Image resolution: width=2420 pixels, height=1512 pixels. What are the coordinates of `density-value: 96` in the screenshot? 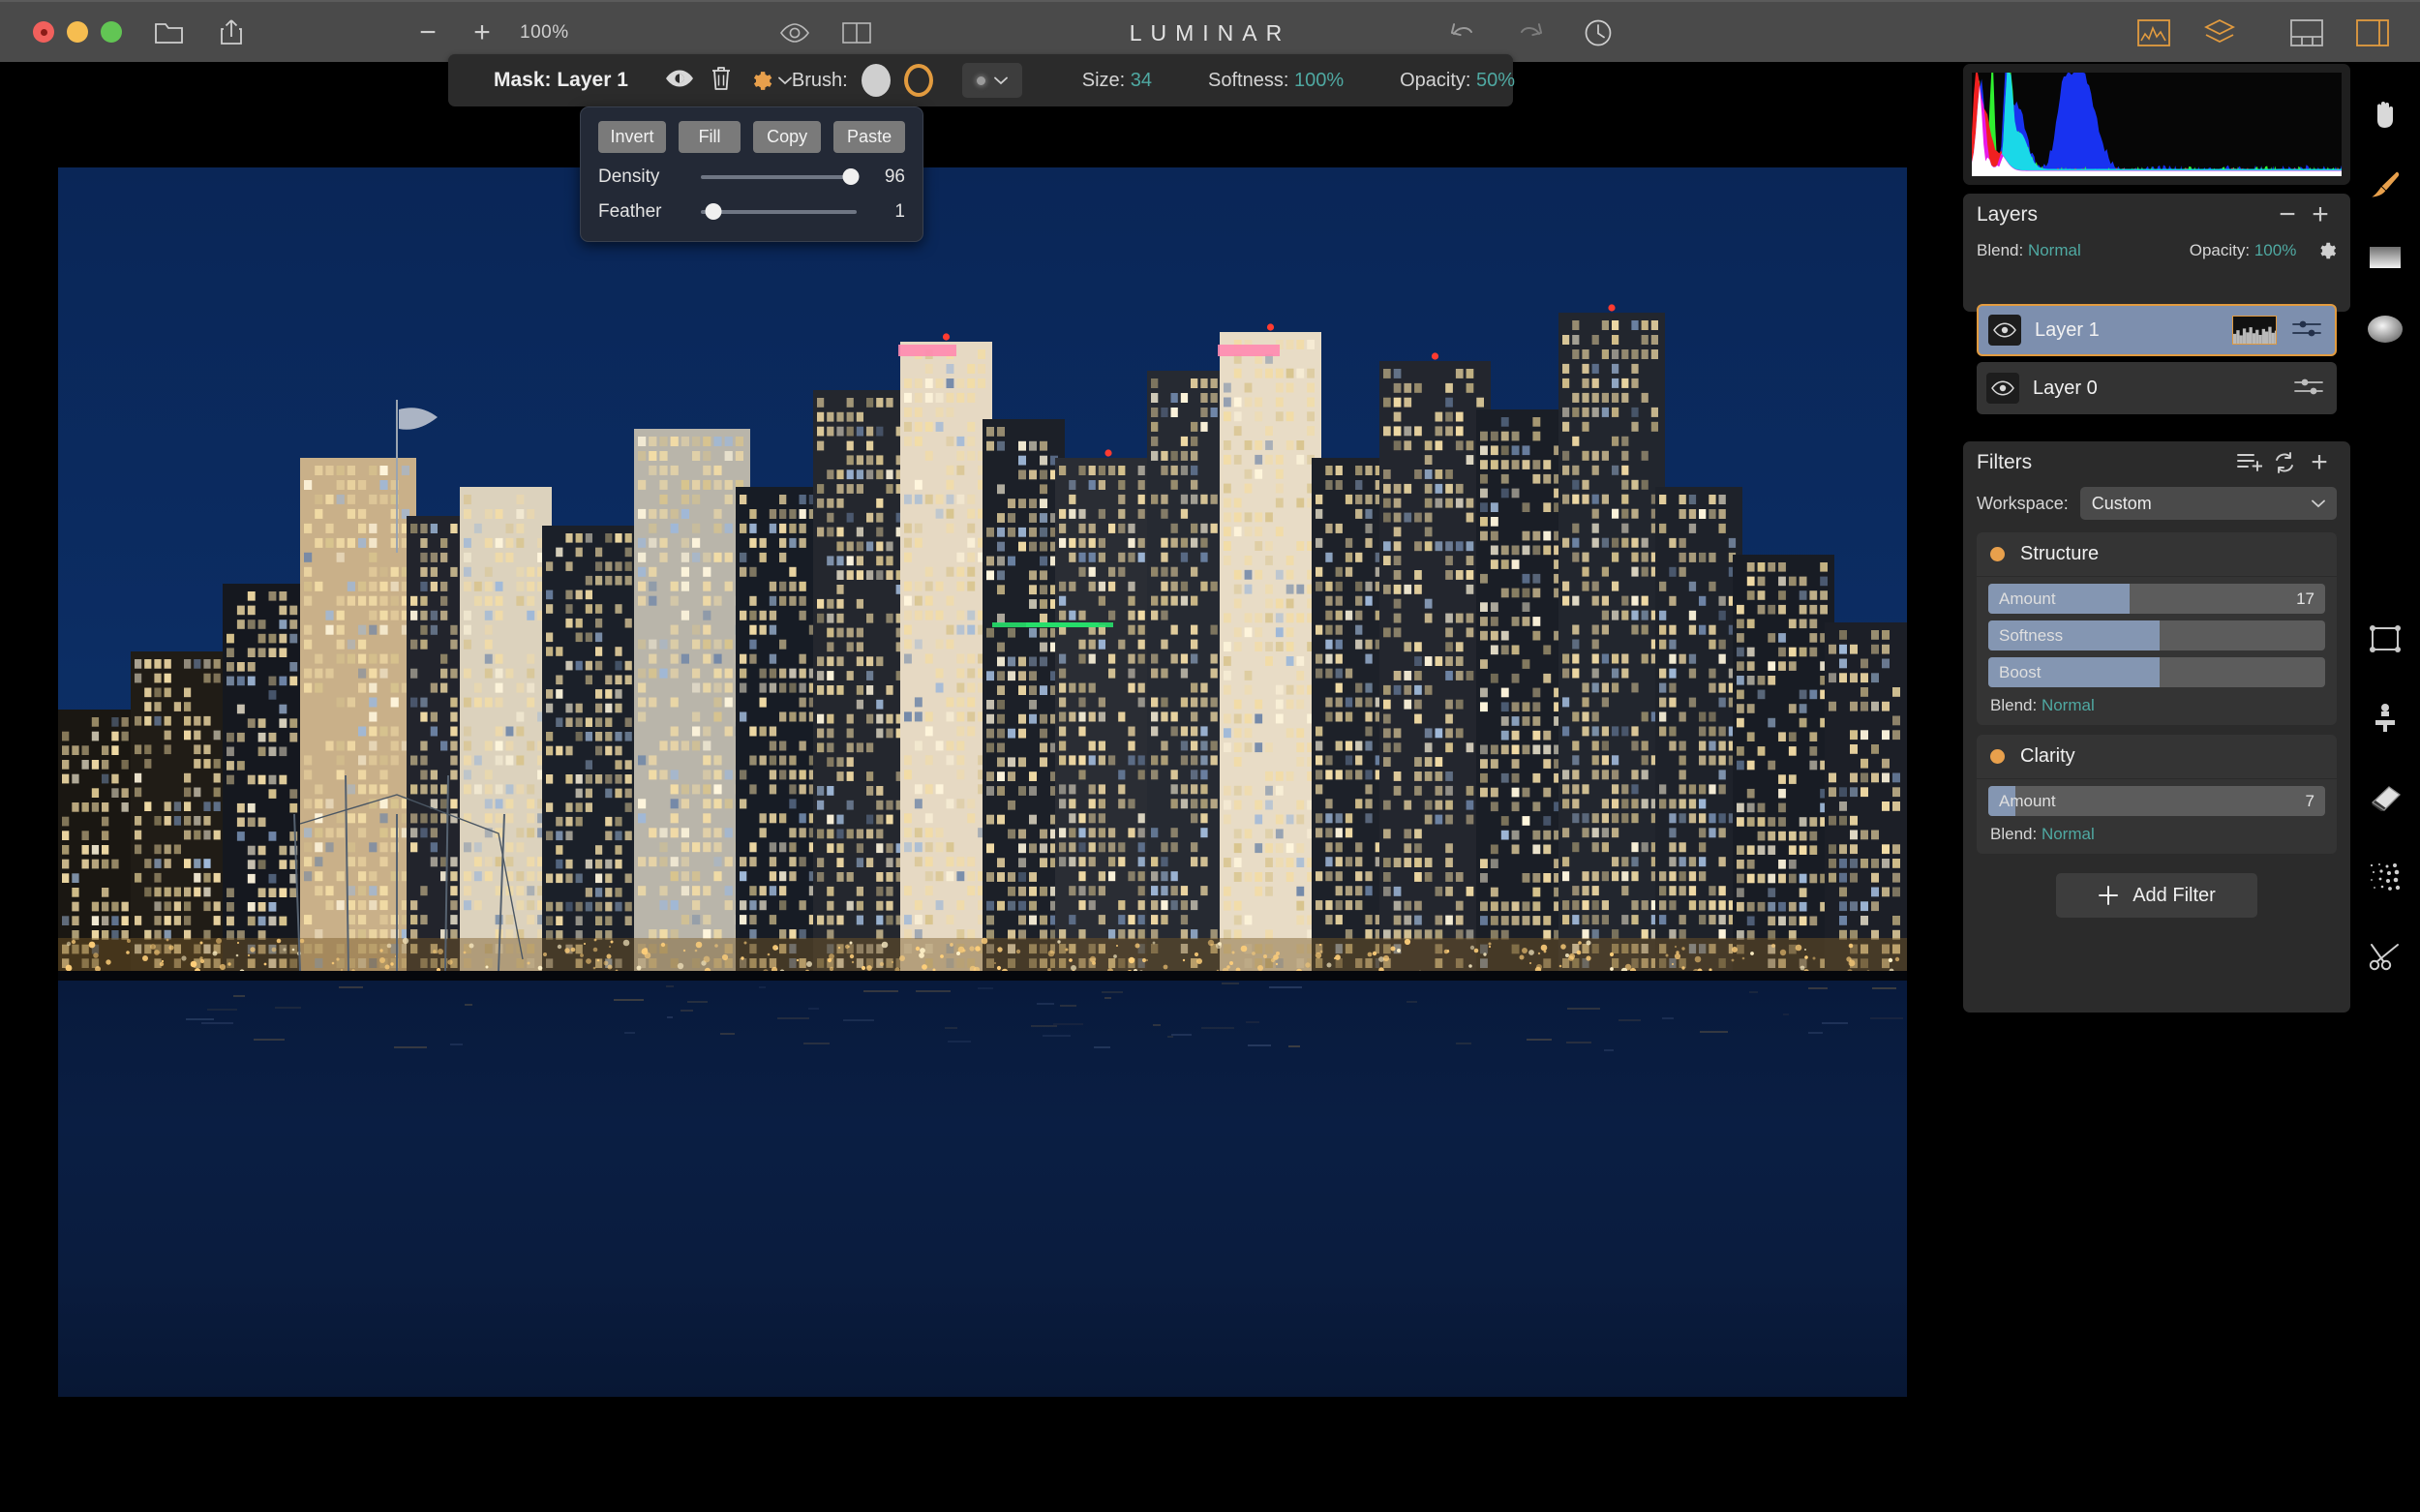 It's located at (894, 176).